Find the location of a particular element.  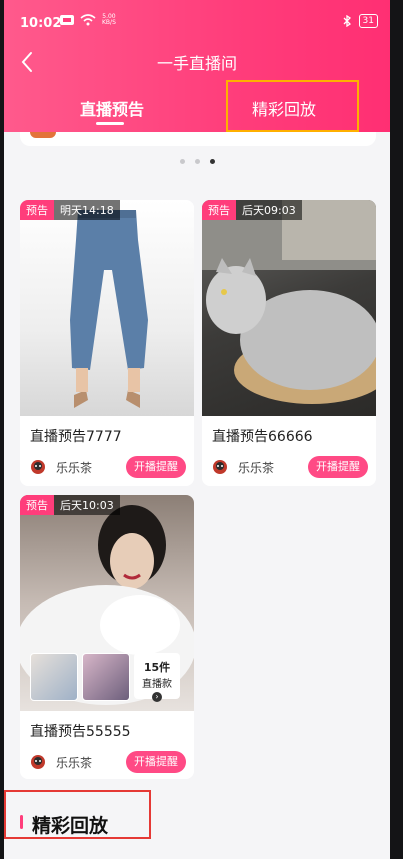

badge-row: 预告 后天10:03 is located at coordinates (70, 505).